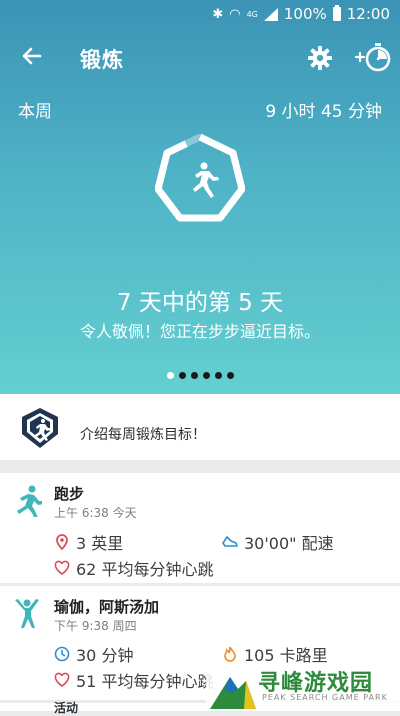 The image size is (400, 716). What do you see at coordinates (336, 13) in the screenshot?
I see `battery-icon` at bounding box center [336, 13].